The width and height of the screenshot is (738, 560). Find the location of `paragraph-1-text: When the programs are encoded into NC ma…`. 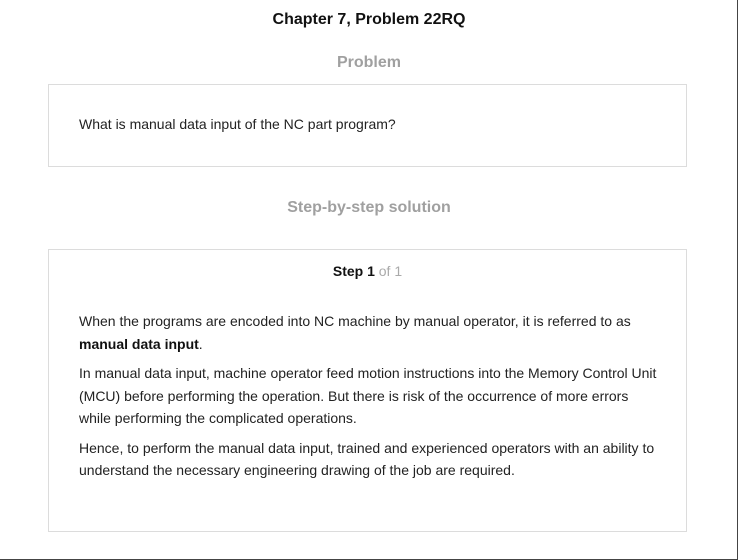

paragraph-1-text: When the programs are encoded into NC ma… is located at coordinates (355, 321).